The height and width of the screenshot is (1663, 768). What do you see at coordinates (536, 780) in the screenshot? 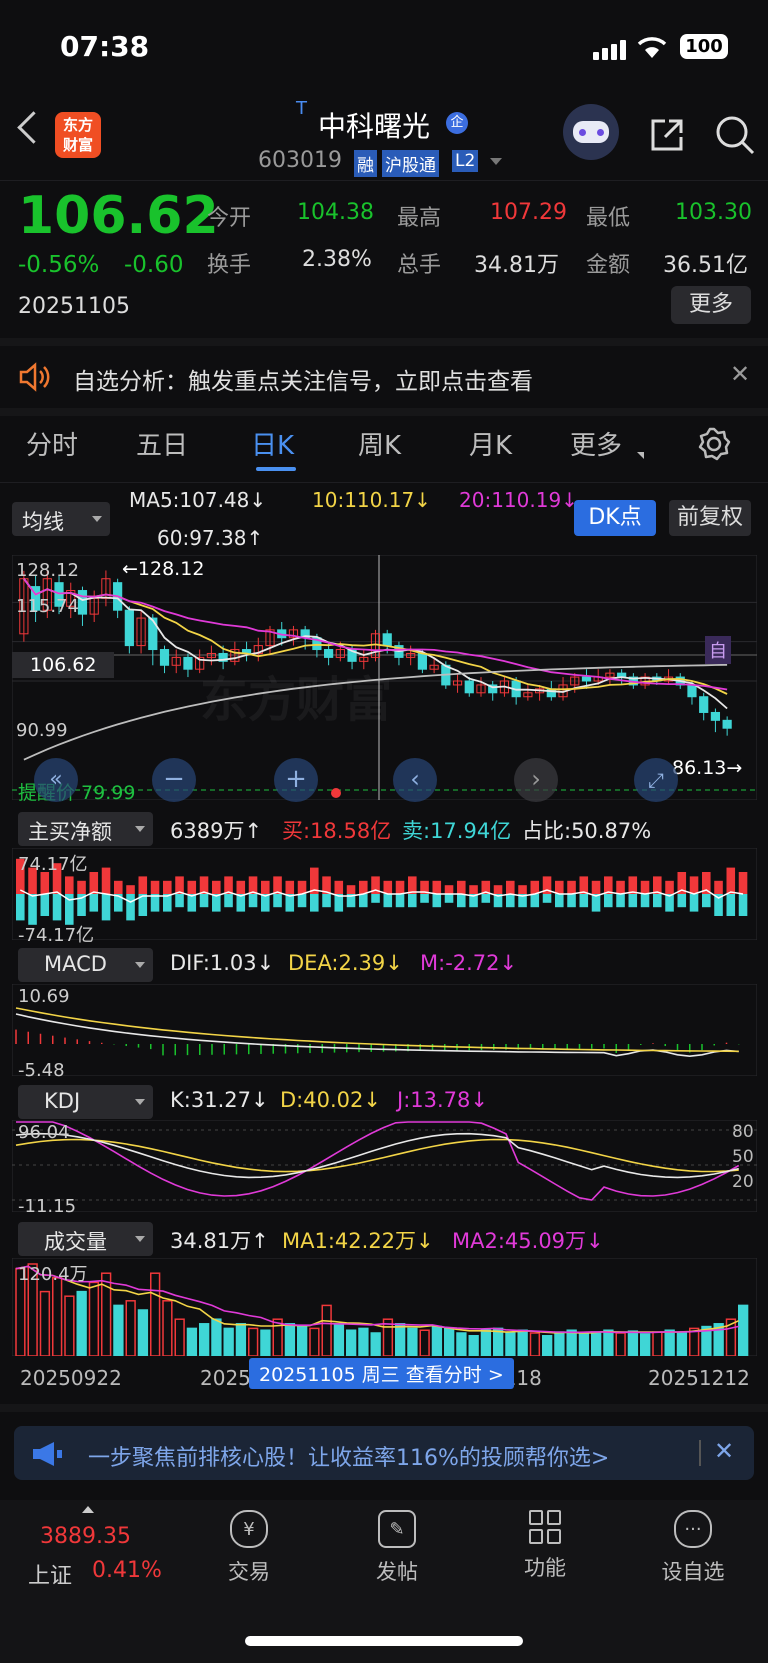
I see `scroll-right-button: ›` at bounding box center [536, 780].